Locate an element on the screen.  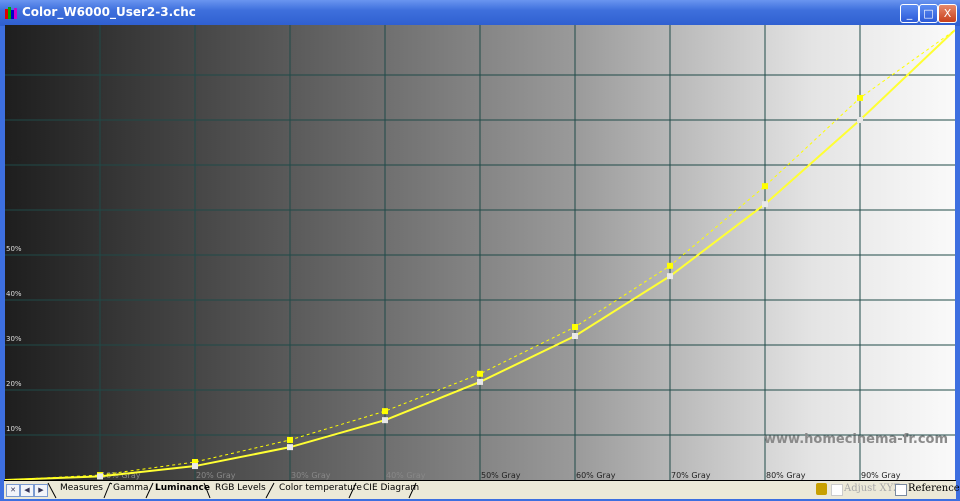
adjust-xyz-label: Adjust XYZ is located at coordinates (872, 488).